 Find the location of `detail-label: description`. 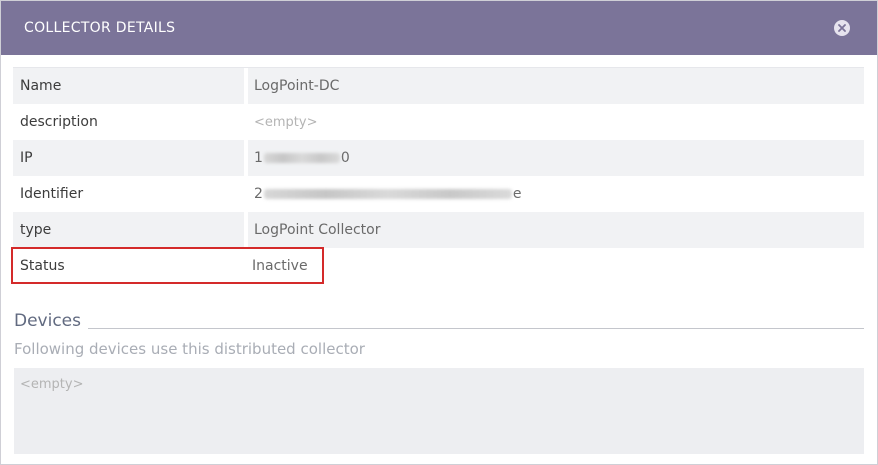

detail-label: description is located at coordinates (59, 122).